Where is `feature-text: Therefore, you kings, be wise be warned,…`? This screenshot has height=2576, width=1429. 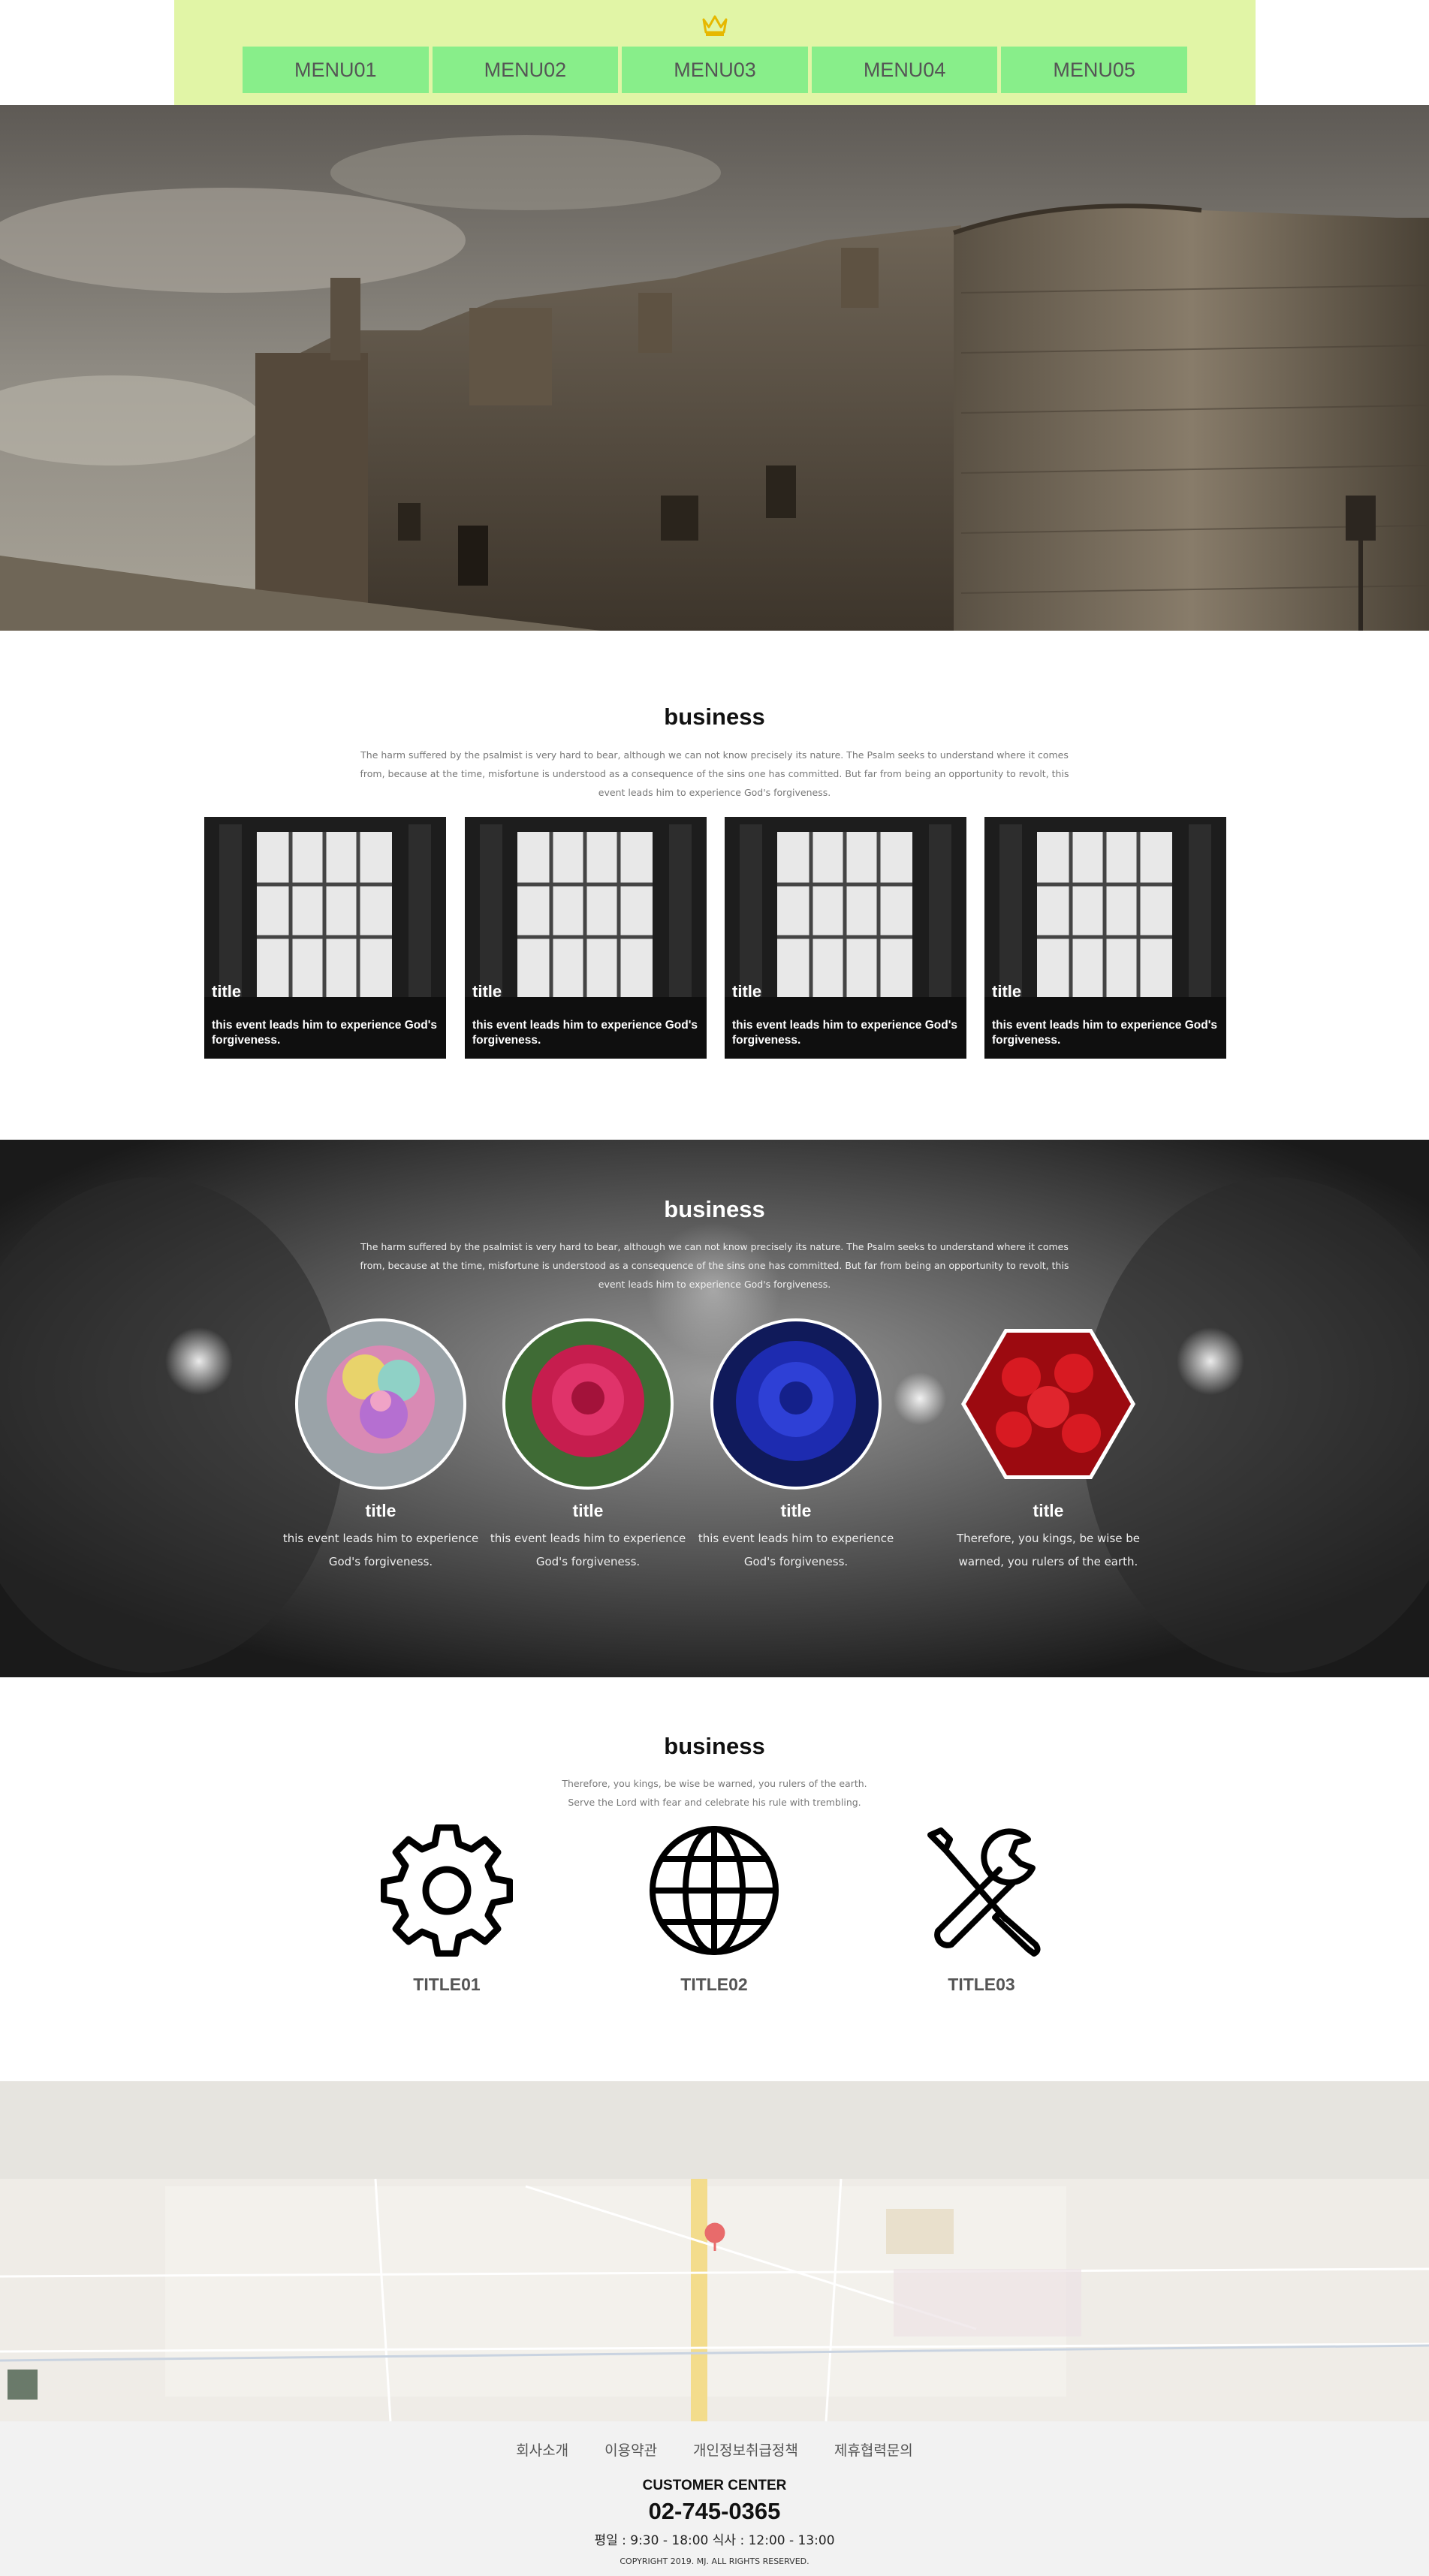 feature-text: Therefore, you kings, be wise be warned,… is located at coordinates (1048, 1550).